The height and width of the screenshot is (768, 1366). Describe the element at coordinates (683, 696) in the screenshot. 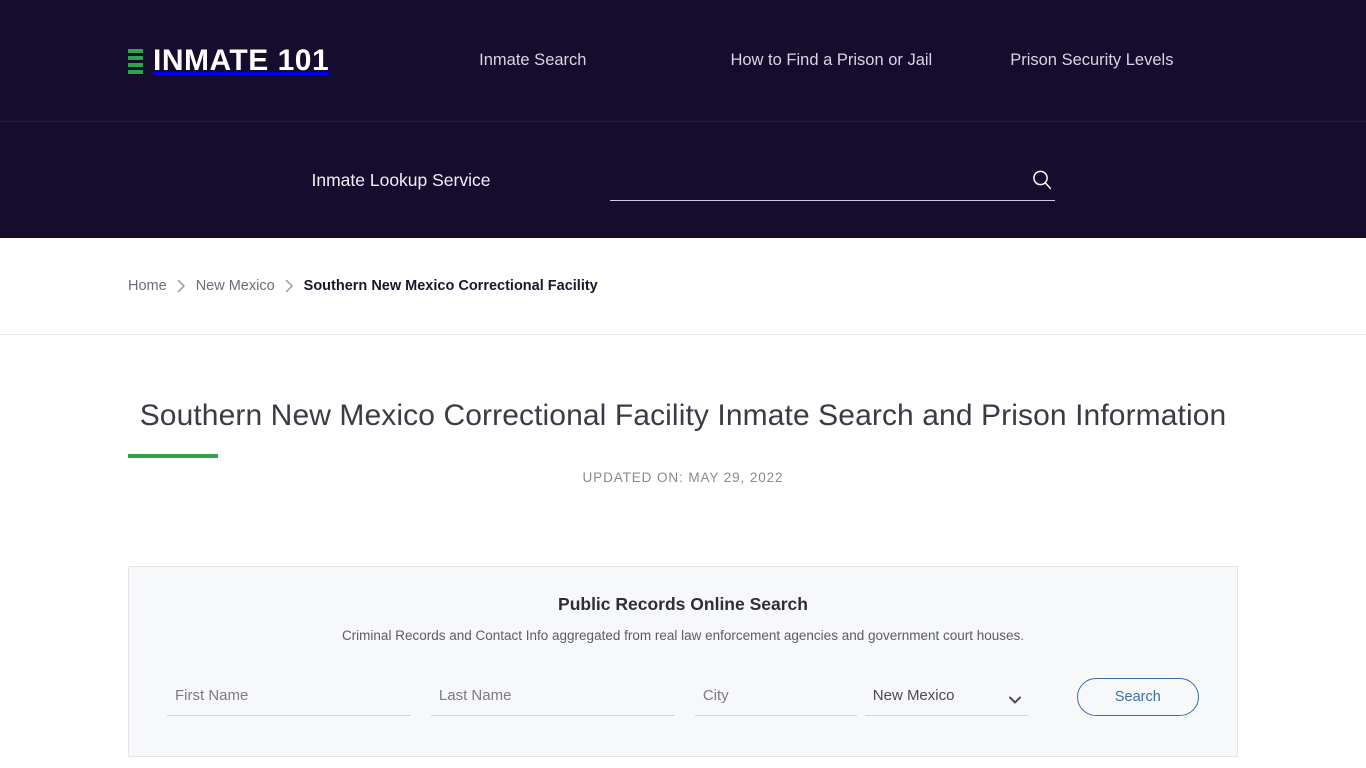

I see `public-records-form: New Mexico Search` at that location.